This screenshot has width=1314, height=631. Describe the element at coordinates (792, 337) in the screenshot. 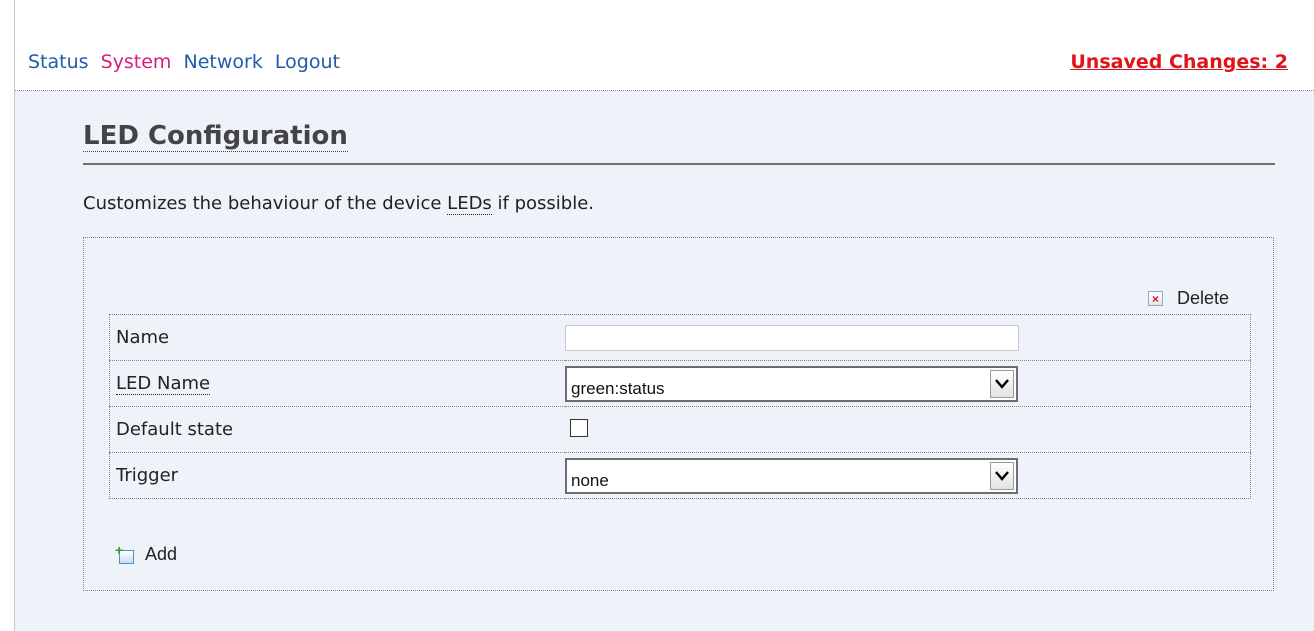

I see `name-input` at that location.